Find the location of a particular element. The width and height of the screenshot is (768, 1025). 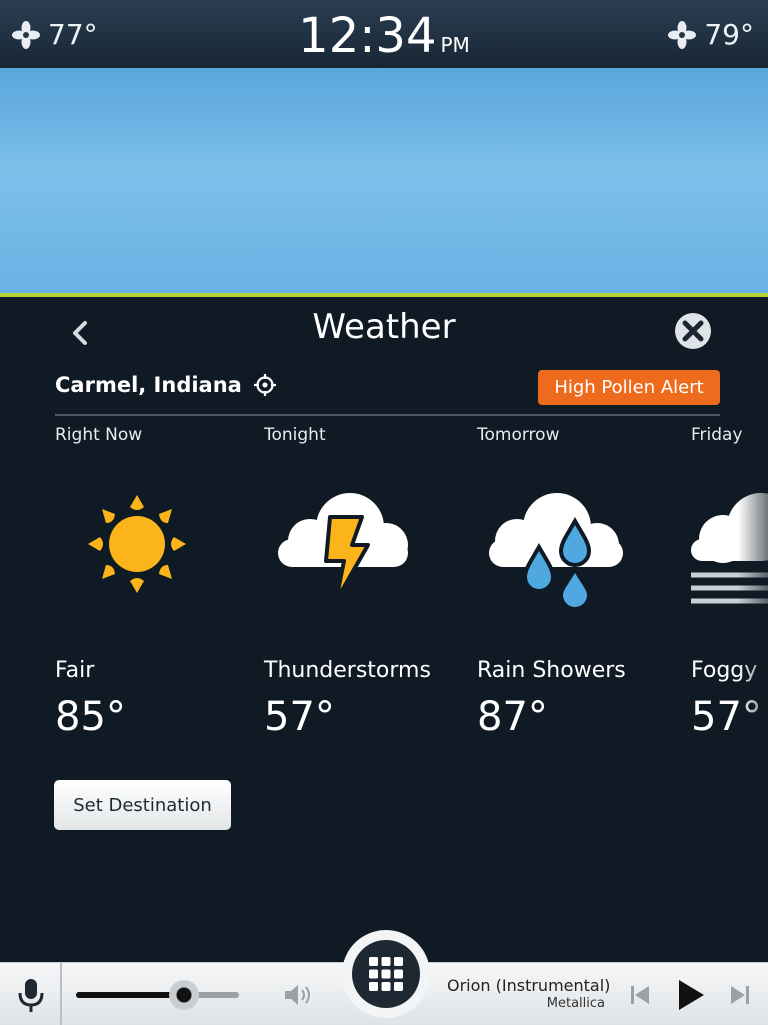

home-button is located at coordinates (386, 974).